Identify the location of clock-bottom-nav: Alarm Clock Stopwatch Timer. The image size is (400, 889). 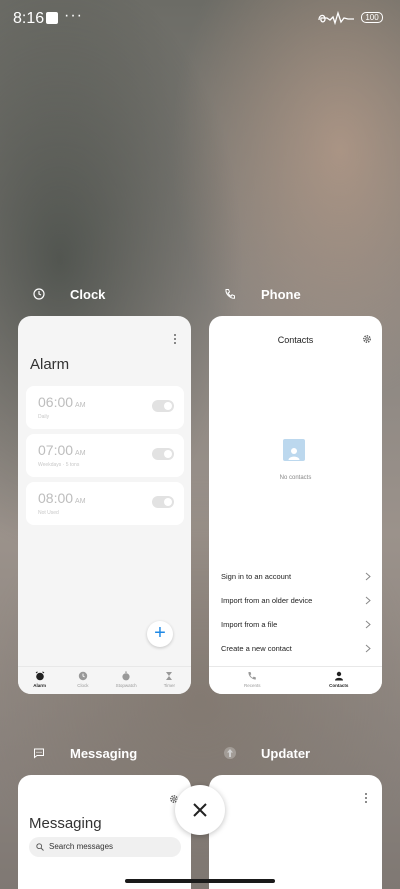
(104, 680).